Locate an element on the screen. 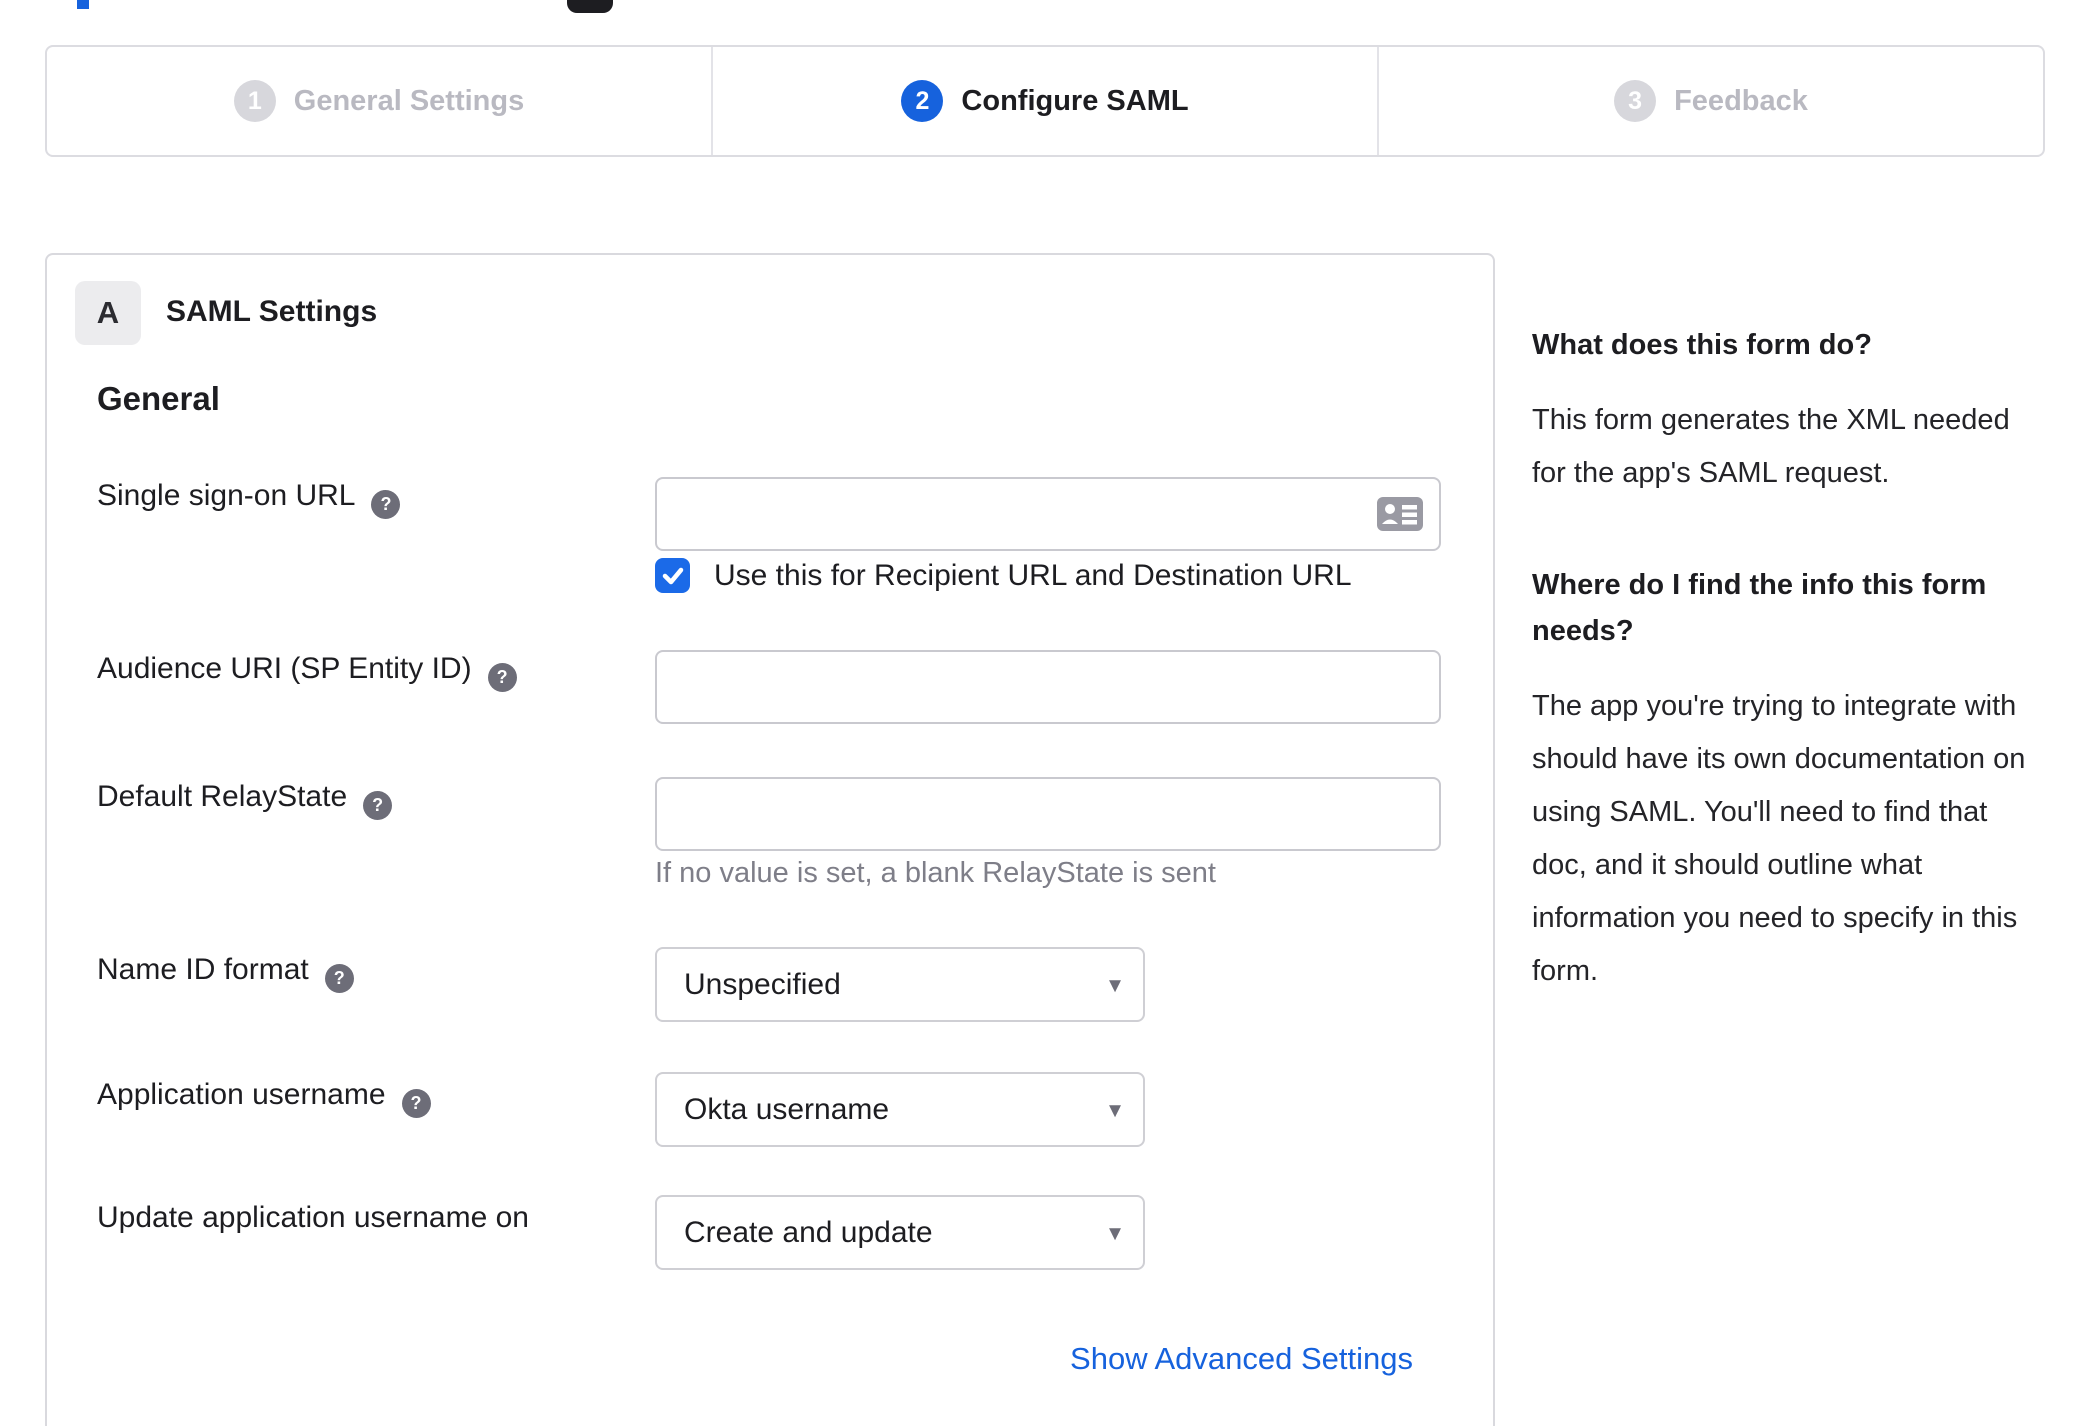  autofill-contact-card-icon is located at coordinates (1400, 514).